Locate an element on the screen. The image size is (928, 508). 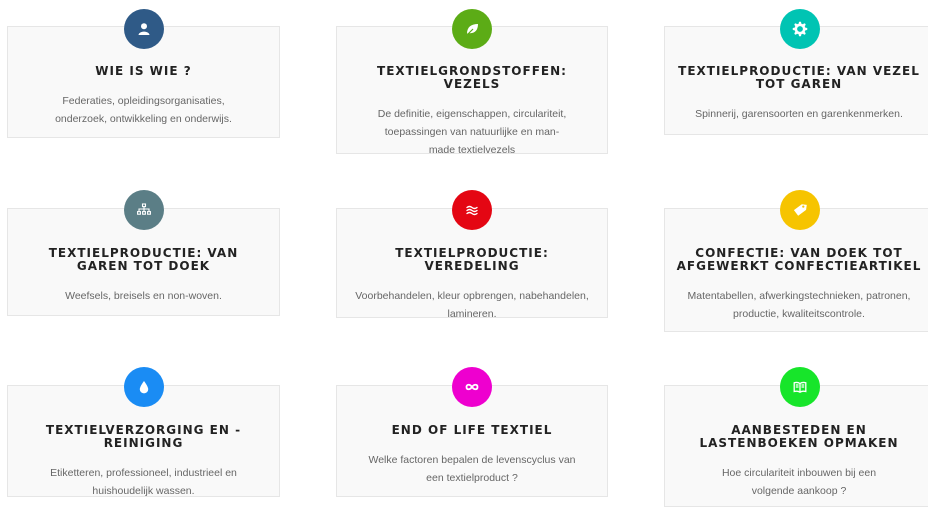
card-title: AANBESTEDEN EN LASTENBOEKEN OPMAKEN is located at coordinates (799, 436).